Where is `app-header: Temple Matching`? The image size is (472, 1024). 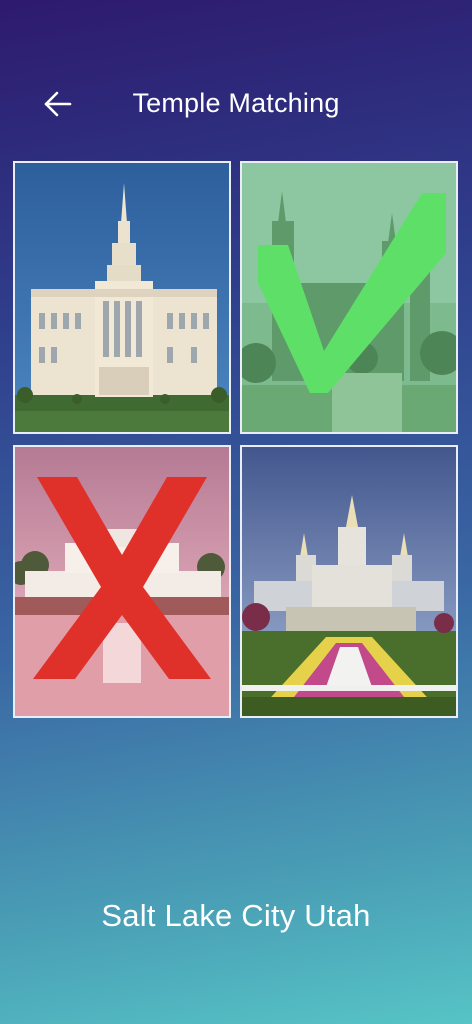
app-header: Temple Matching is located at coordinates (236, 104).